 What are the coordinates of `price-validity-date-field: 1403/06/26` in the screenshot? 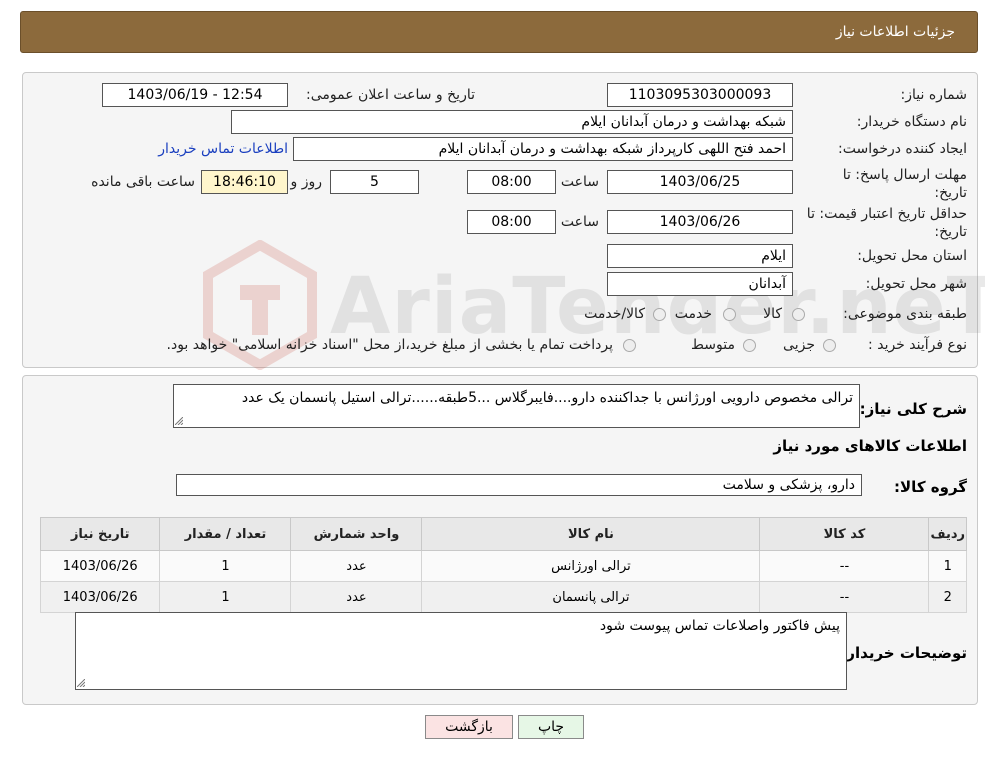 It's located at (700, 222).